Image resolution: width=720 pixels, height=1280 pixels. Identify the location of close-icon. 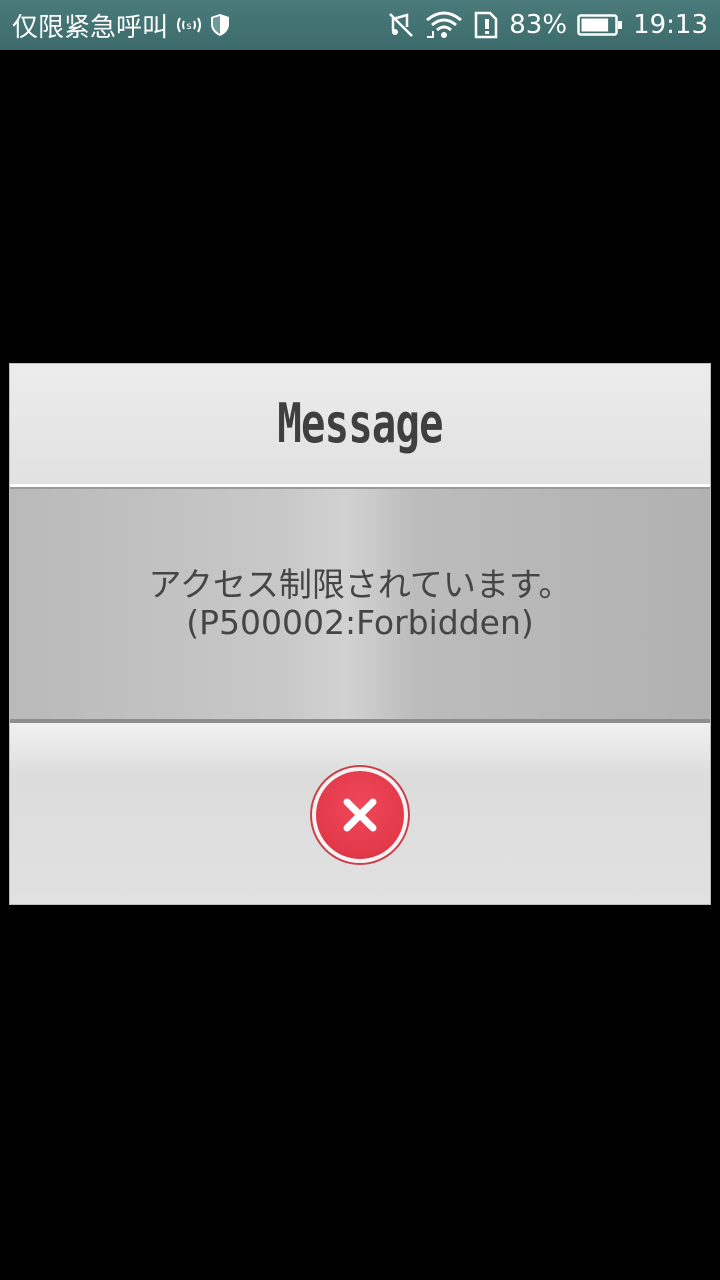
(360, 815).